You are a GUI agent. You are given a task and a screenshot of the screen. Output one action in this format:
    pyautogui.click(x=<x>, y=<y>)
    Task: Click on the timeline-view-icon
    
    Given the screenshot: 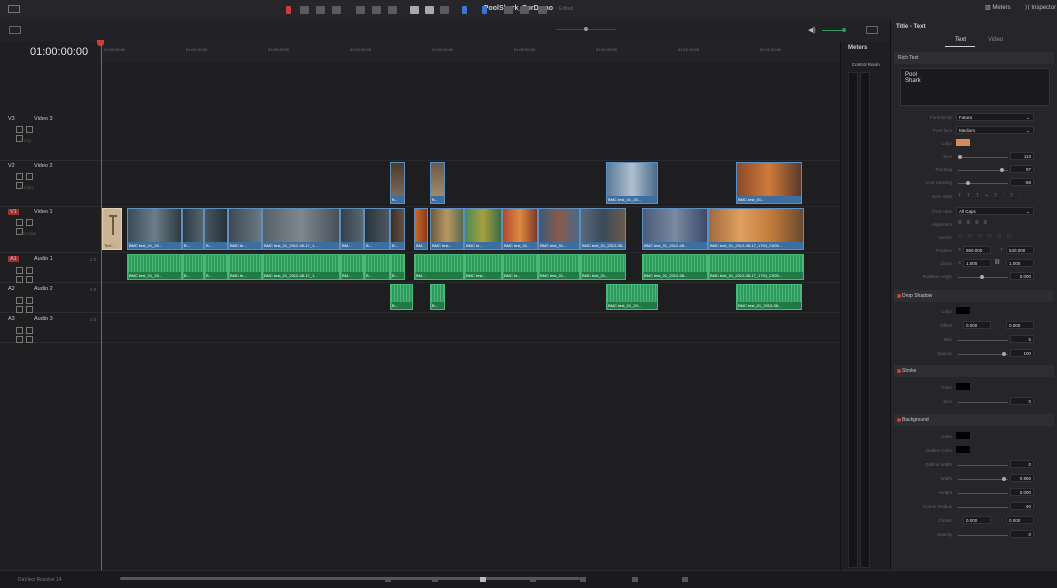 What is the action you would take?
    pyautogui.click(x=15, y=30)
    